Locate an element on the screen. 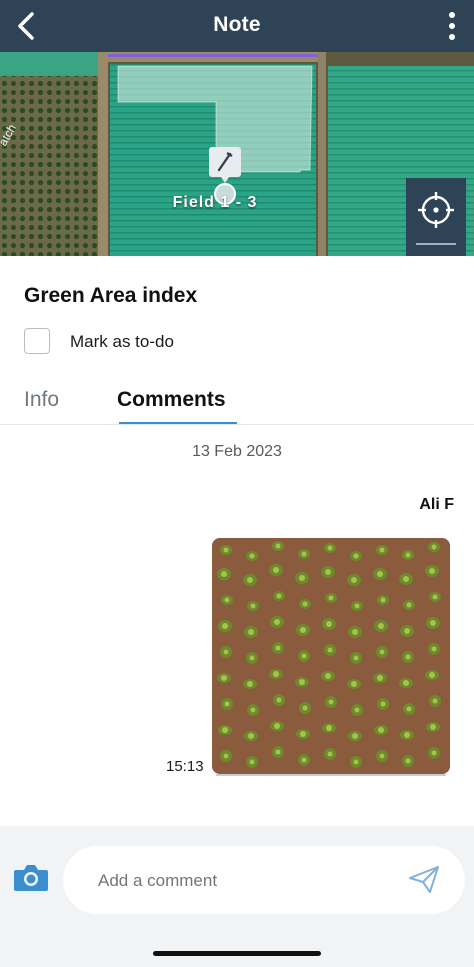  comment-author: Ali F is located at coordinates (436, 504).